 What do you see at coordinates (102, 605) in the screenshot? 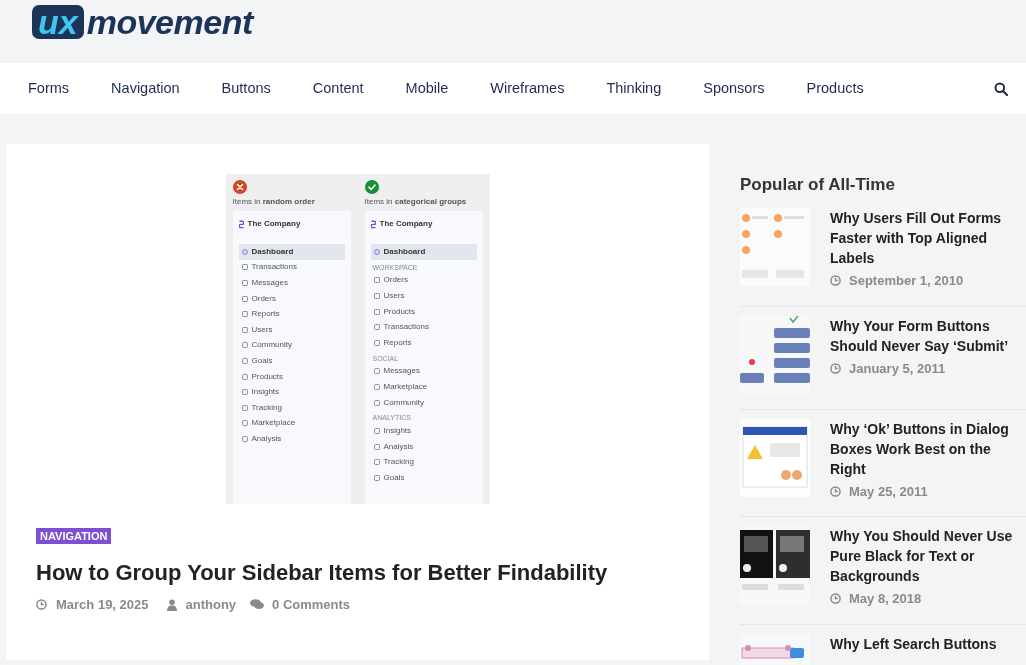
I see `post-date: March 19, 2025` at bounding box center [102, 605].